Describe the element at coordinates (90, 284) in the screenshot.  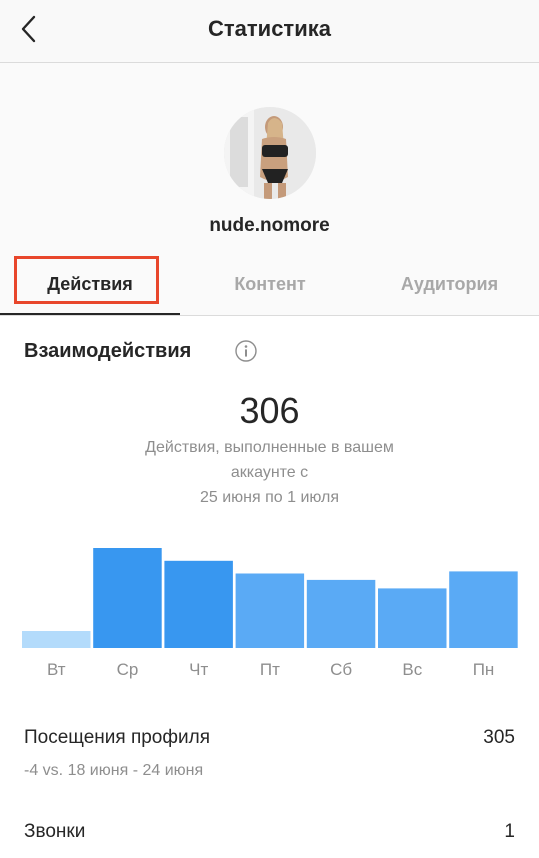
I see `tab-actions: Действия` at that location.